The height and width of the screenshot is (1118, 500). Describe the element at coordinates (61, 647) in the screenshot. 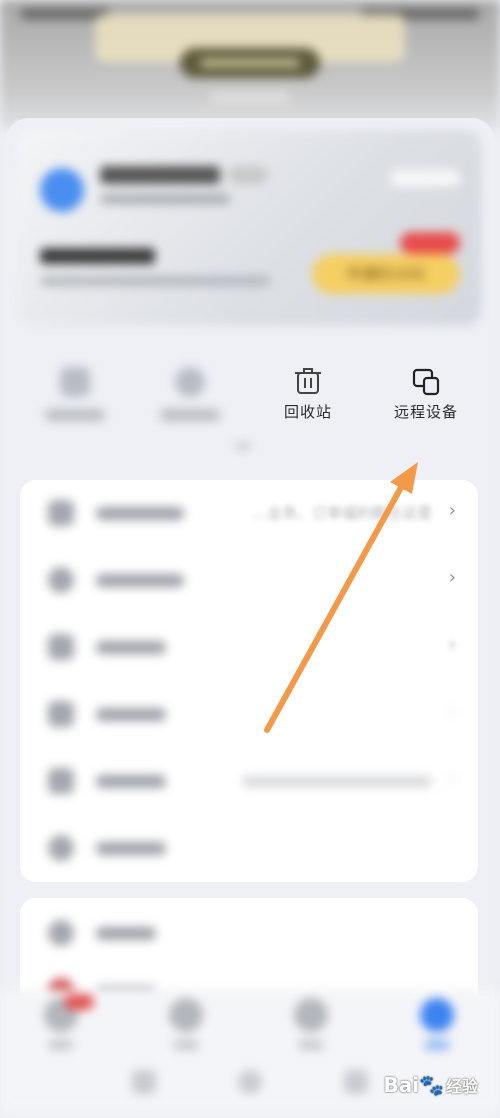

I see `bag-icon` at that location.